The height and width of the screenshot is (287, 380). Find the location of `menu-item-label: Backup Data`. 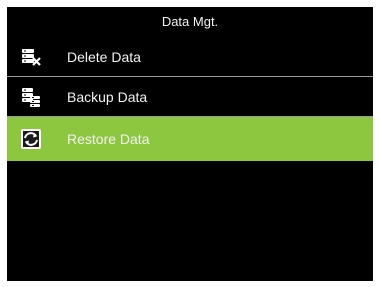

menu-item-label: Backup Data is located at coordinates (107, 96).